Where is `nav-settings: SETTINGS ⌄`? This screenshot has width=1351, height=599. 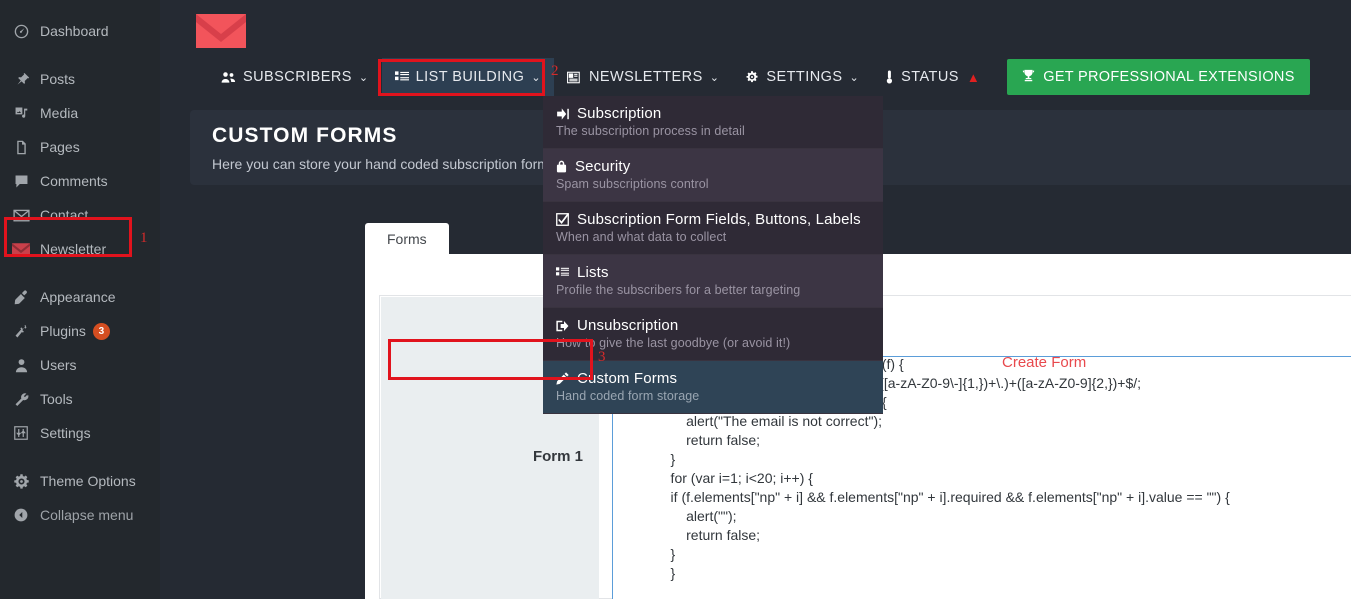
nav-settings: SETTINGS ⌄ is located at coordinates (802, 77).